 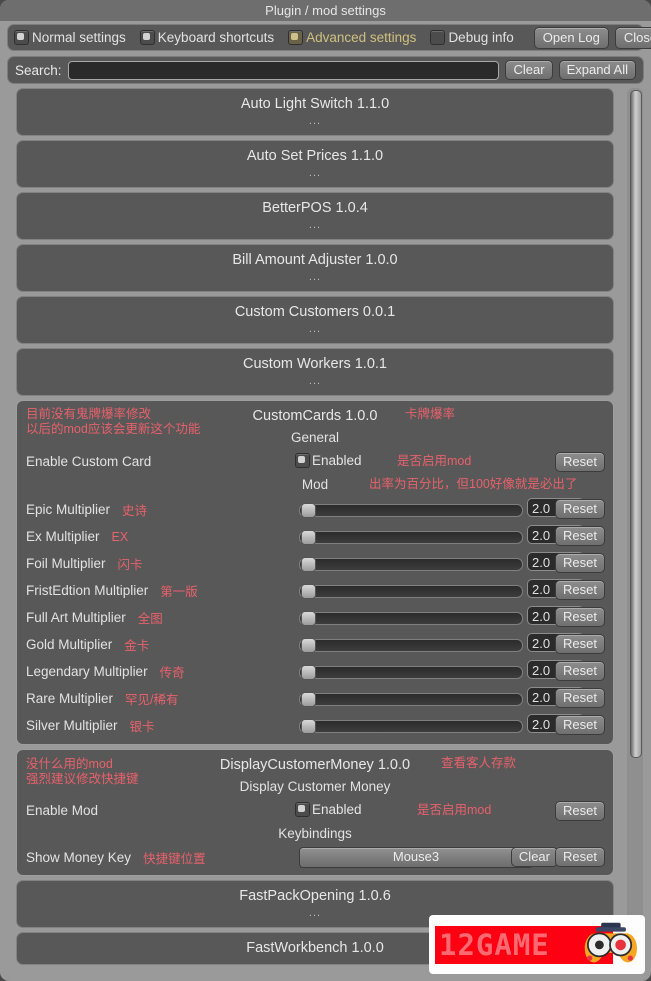 I want to click on mod-section-title-customcards: CustomCards 1.0.0 卡牌爆率, so click(x=315, y=416).